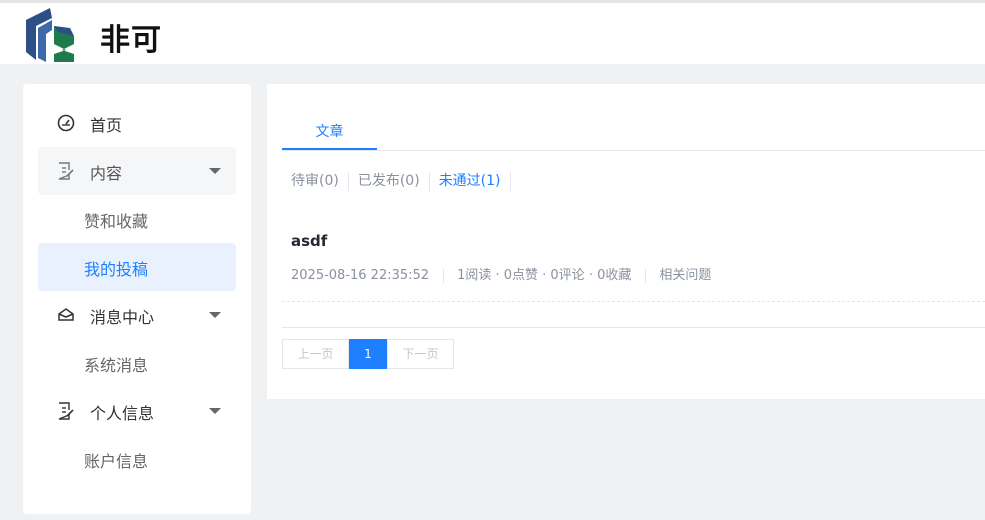 The width and height of the screenshot is (985, 520). I want to click on related-questions-link: 相关问题, so click(685, 273).